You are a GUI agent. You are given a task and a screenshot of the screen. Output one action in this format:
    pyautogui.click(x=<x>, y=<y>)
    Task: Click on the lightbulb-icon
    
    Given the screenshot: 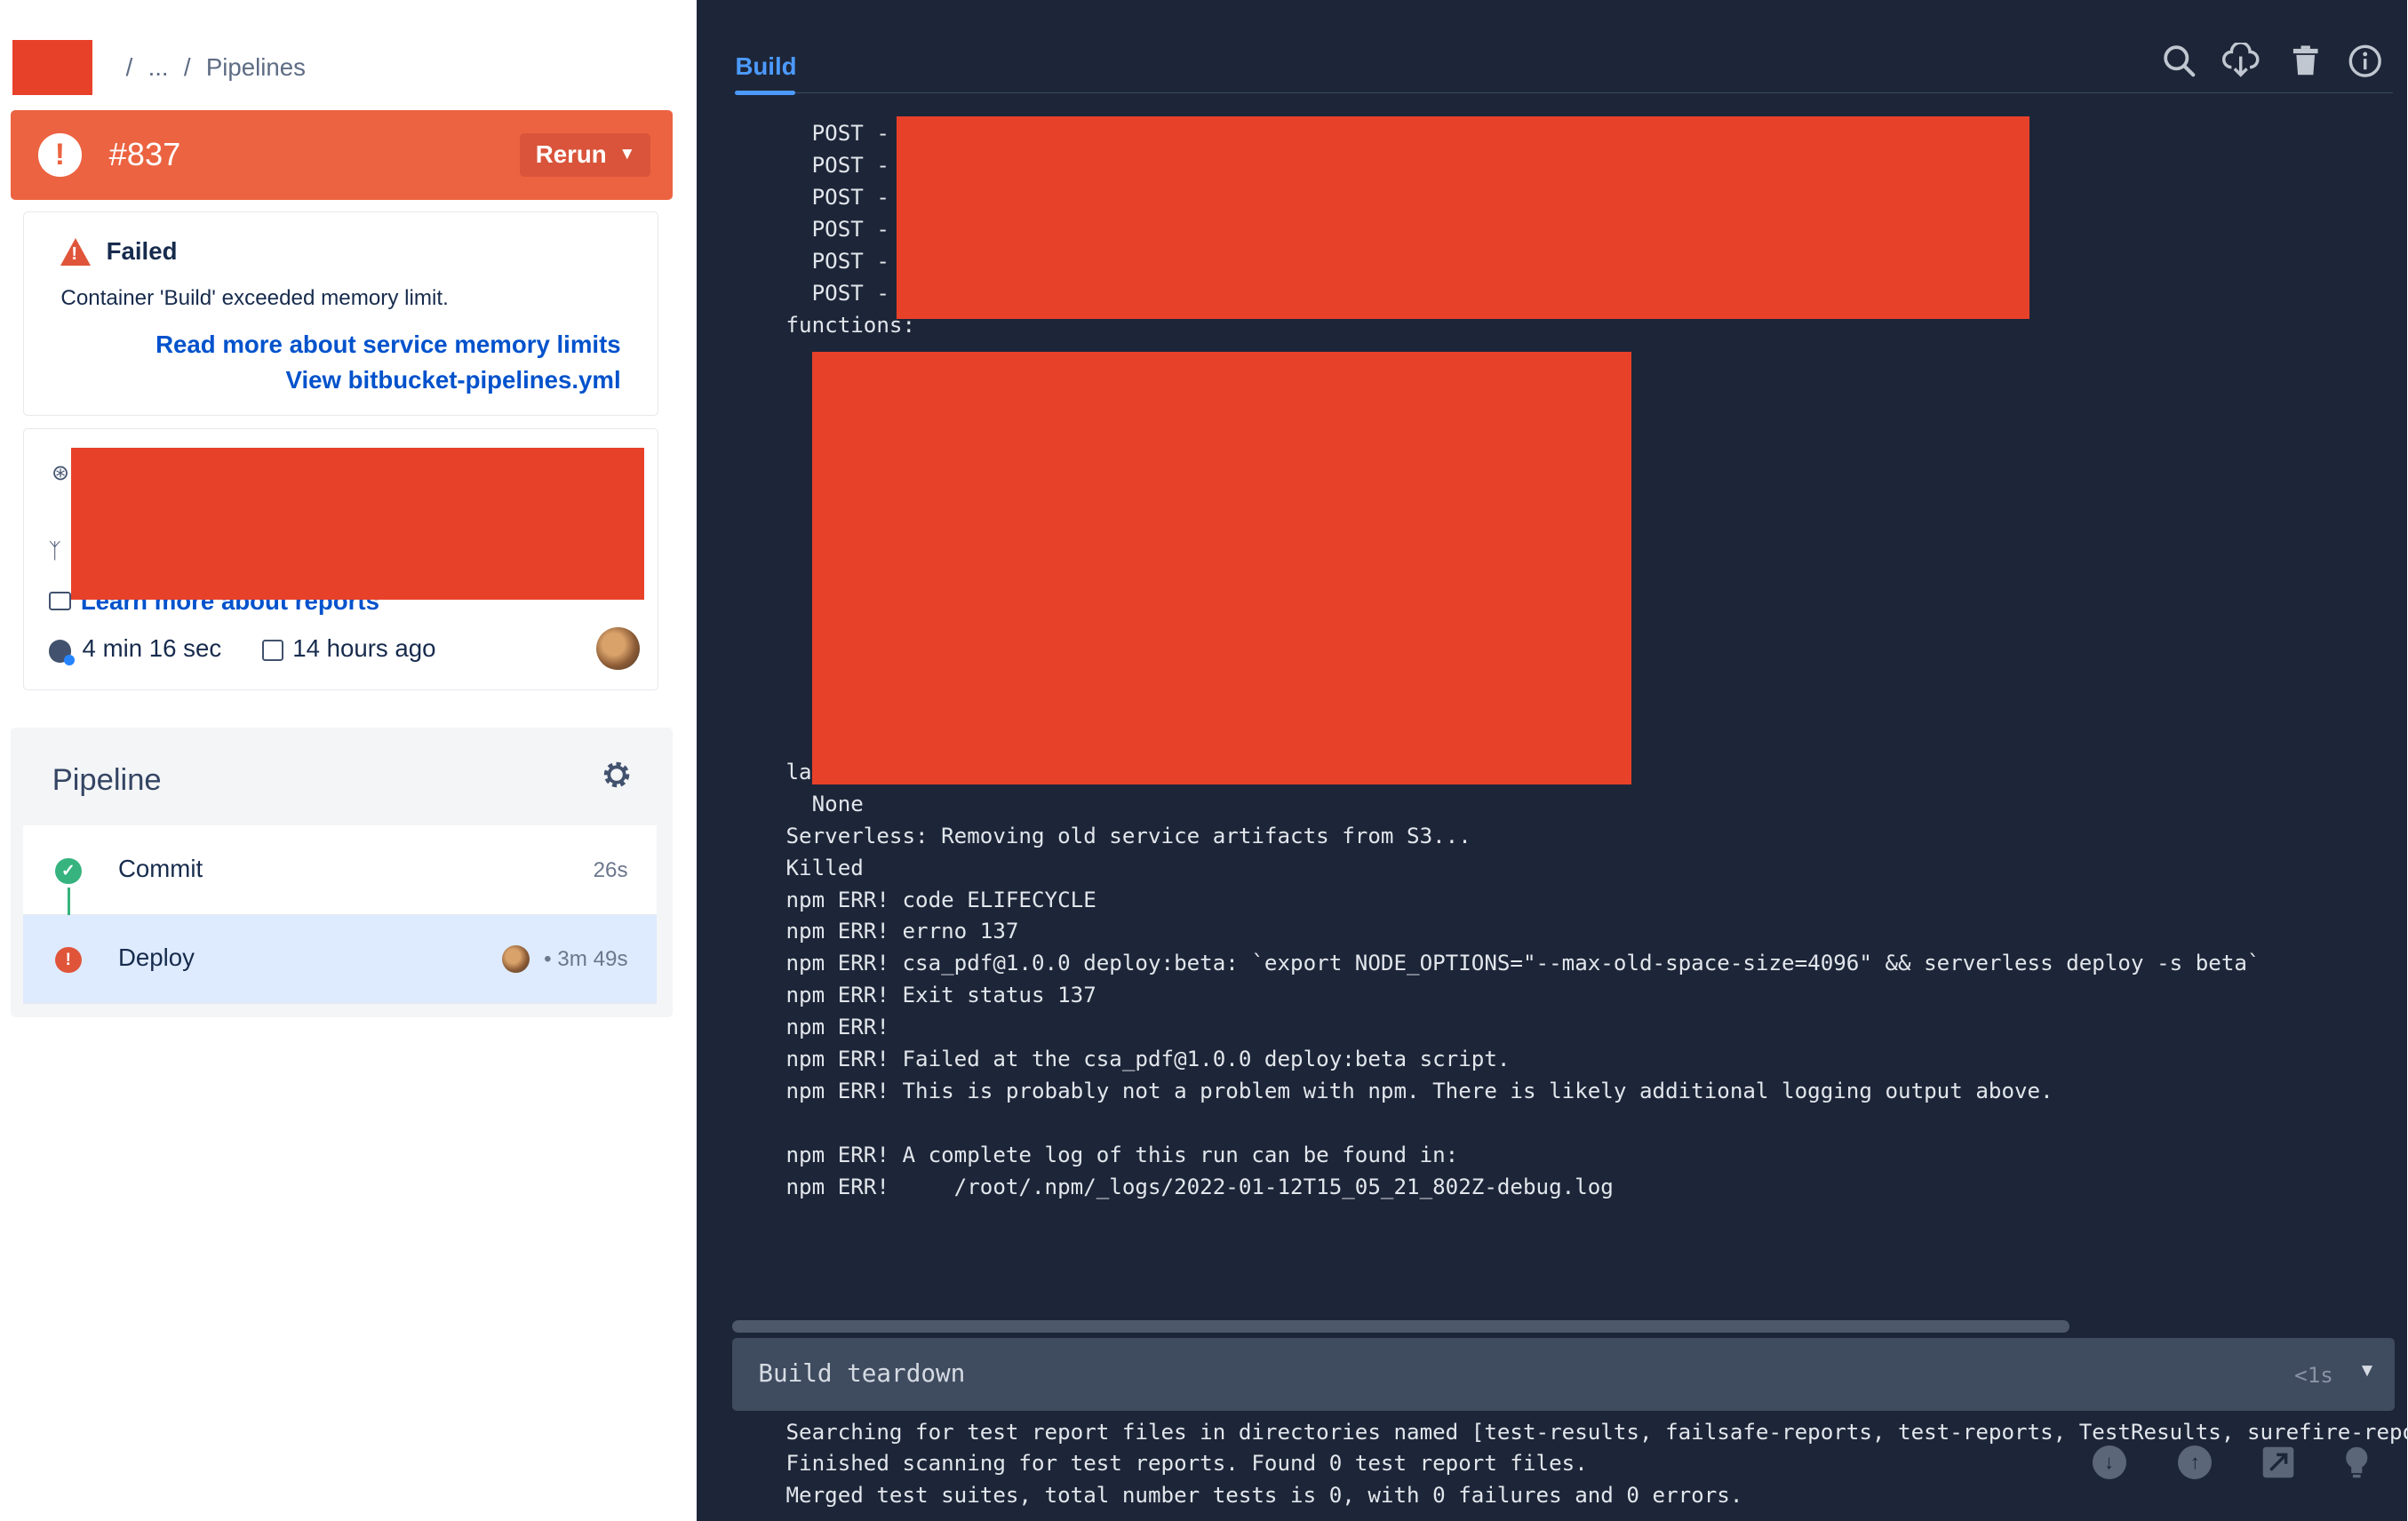 What is the action you would take?
    pyautogui.click(x=2356, y=1462)
    